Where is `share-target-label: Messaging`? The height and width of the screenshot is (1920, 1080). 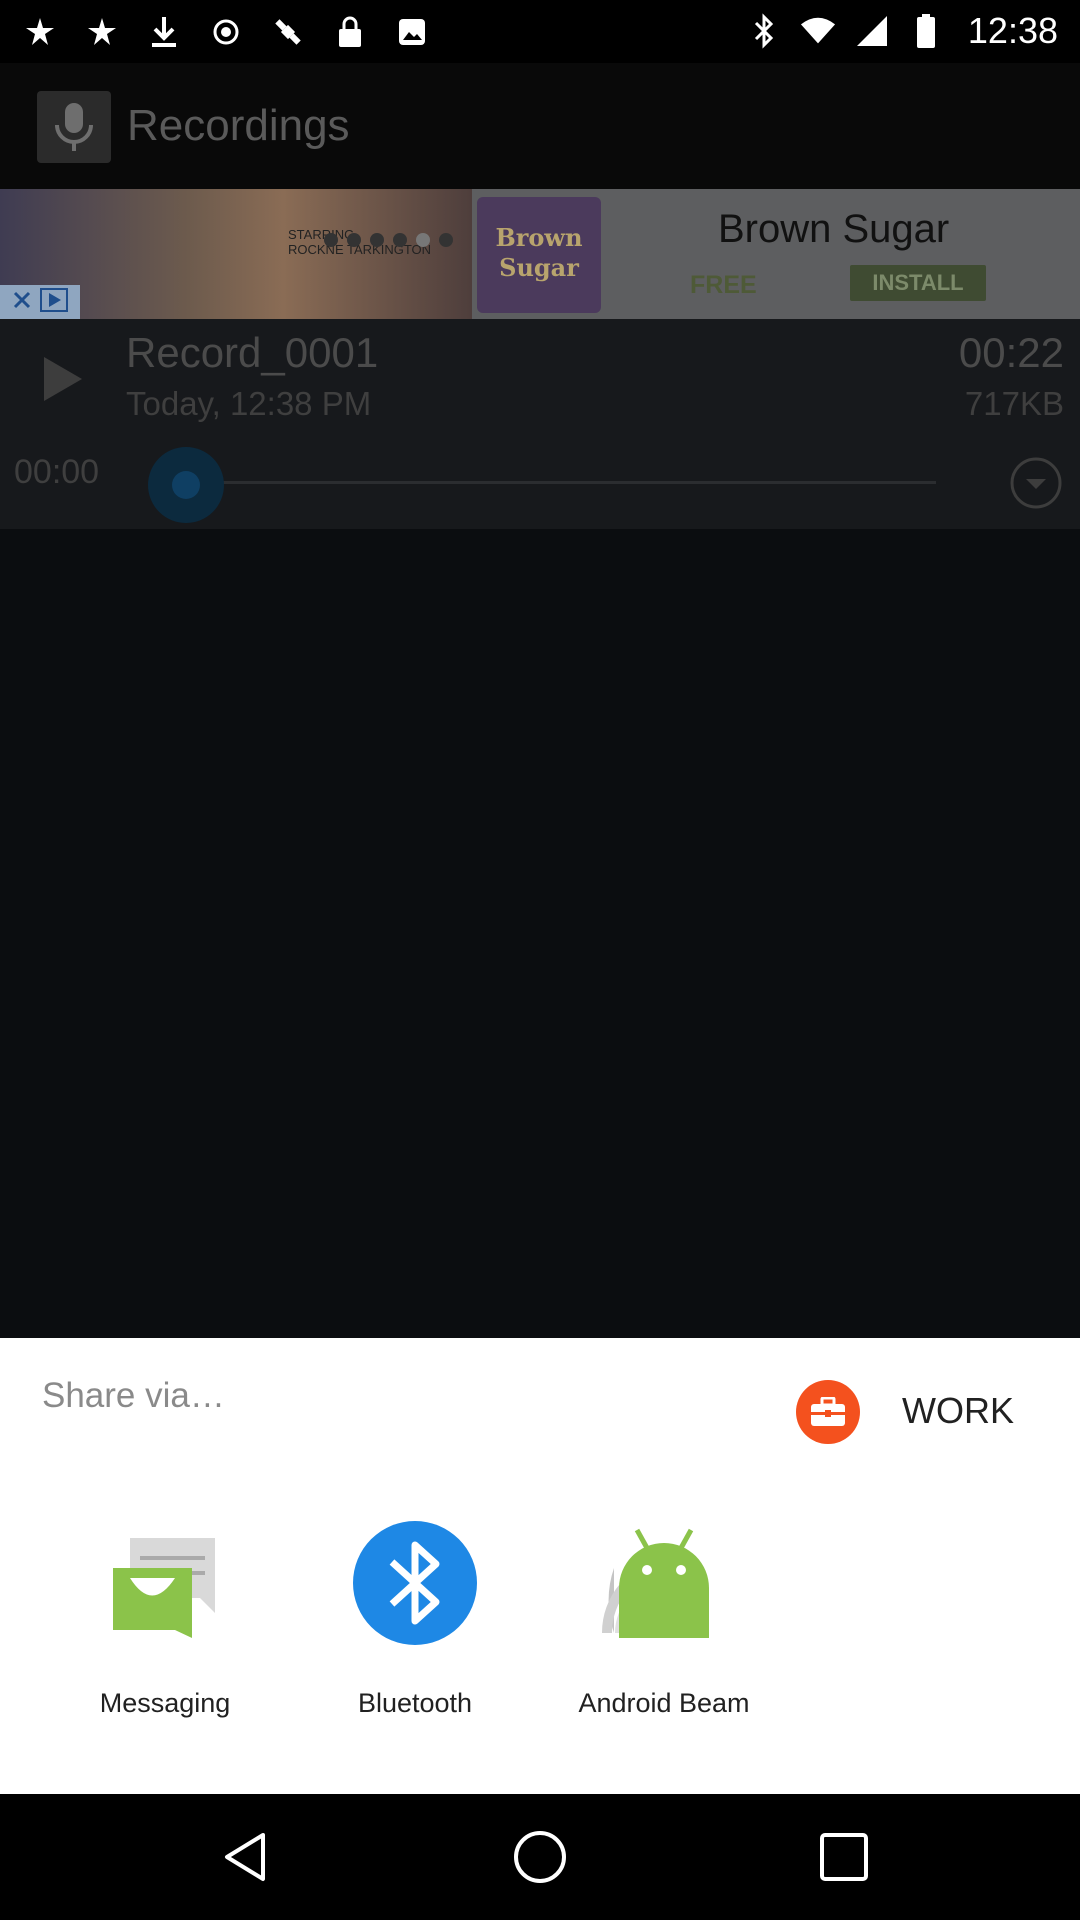
share-target-label: Messaging is located at coordinates (165, 1703).